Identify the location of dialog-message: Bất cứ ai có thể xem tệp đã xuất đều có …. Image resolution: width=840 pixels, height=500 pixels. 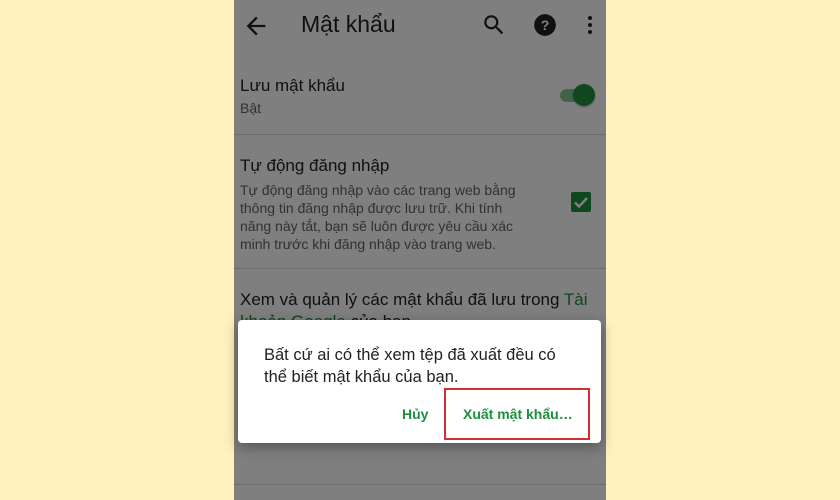
(424, 366).